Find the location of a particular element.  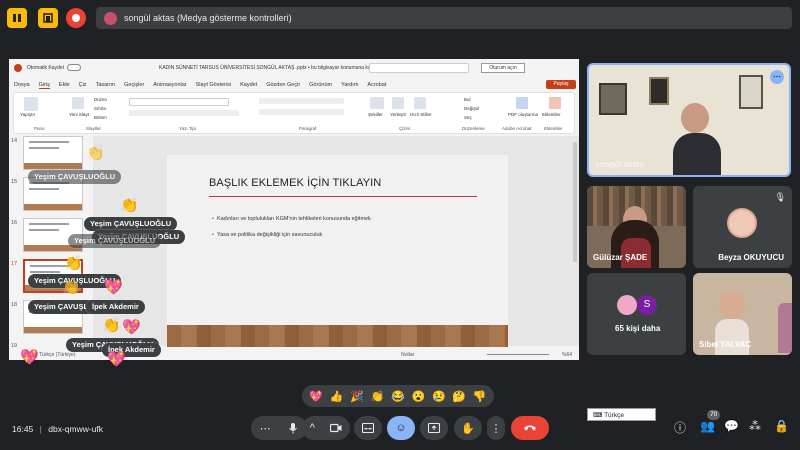

menu-home: Giriş is located at coordinates (44, 85).